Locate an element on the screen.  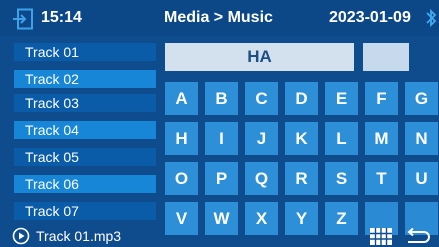
key-l: L is located at coordinates (341, 138).